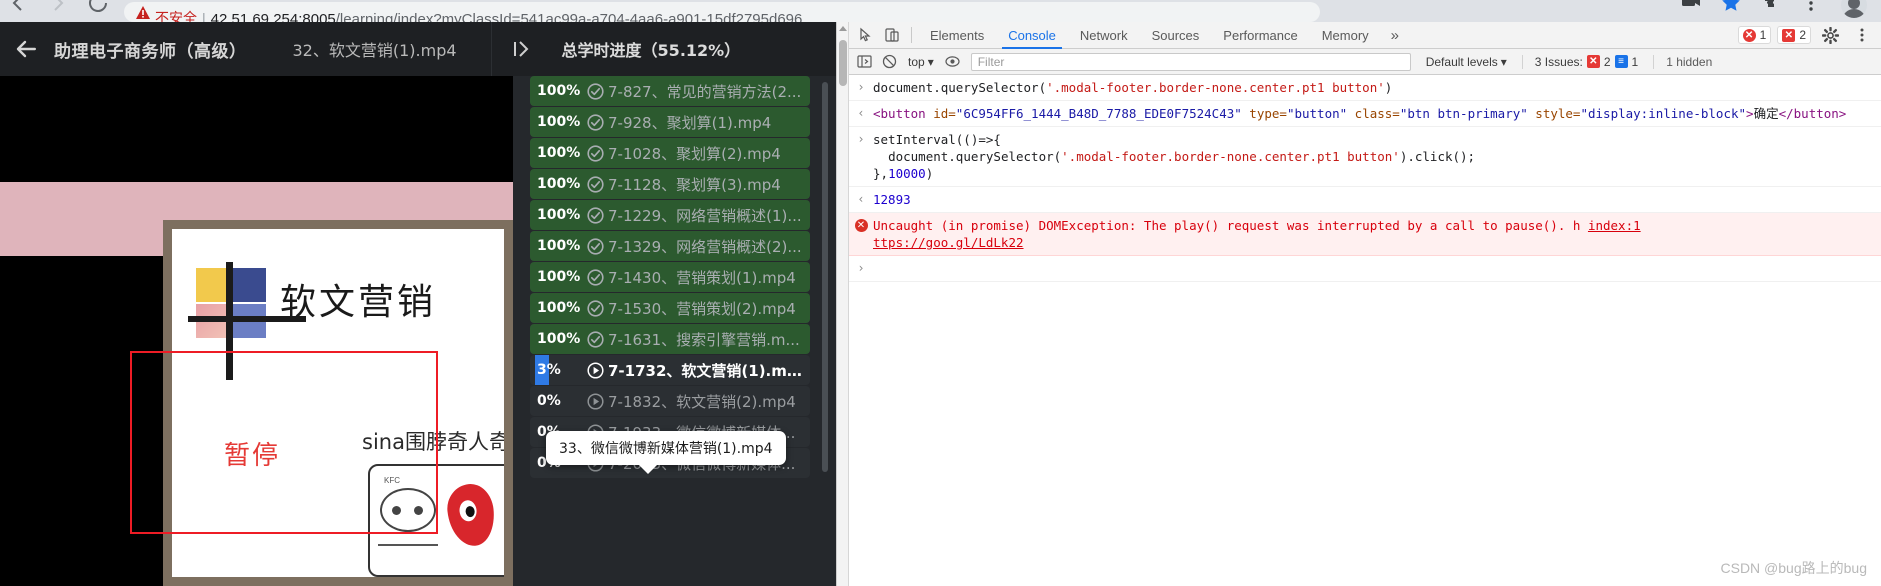  Describe the element at coordinates (1190, 61) in the screenshot. I see `filter-input: Filter` at that location.